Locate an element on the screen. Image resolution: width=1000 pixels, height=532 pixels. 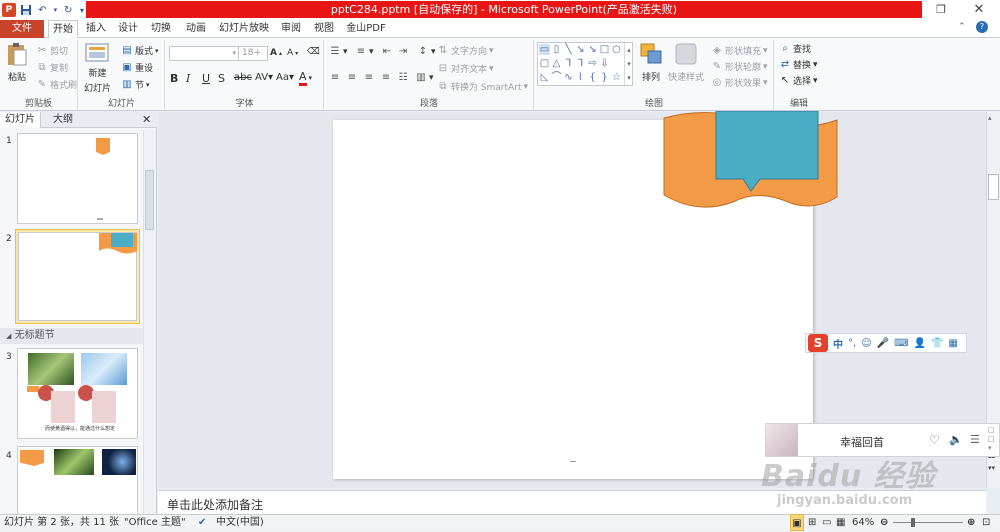
popup-controls-icon: □ □ ▾ is located at coordinates (991, 439).